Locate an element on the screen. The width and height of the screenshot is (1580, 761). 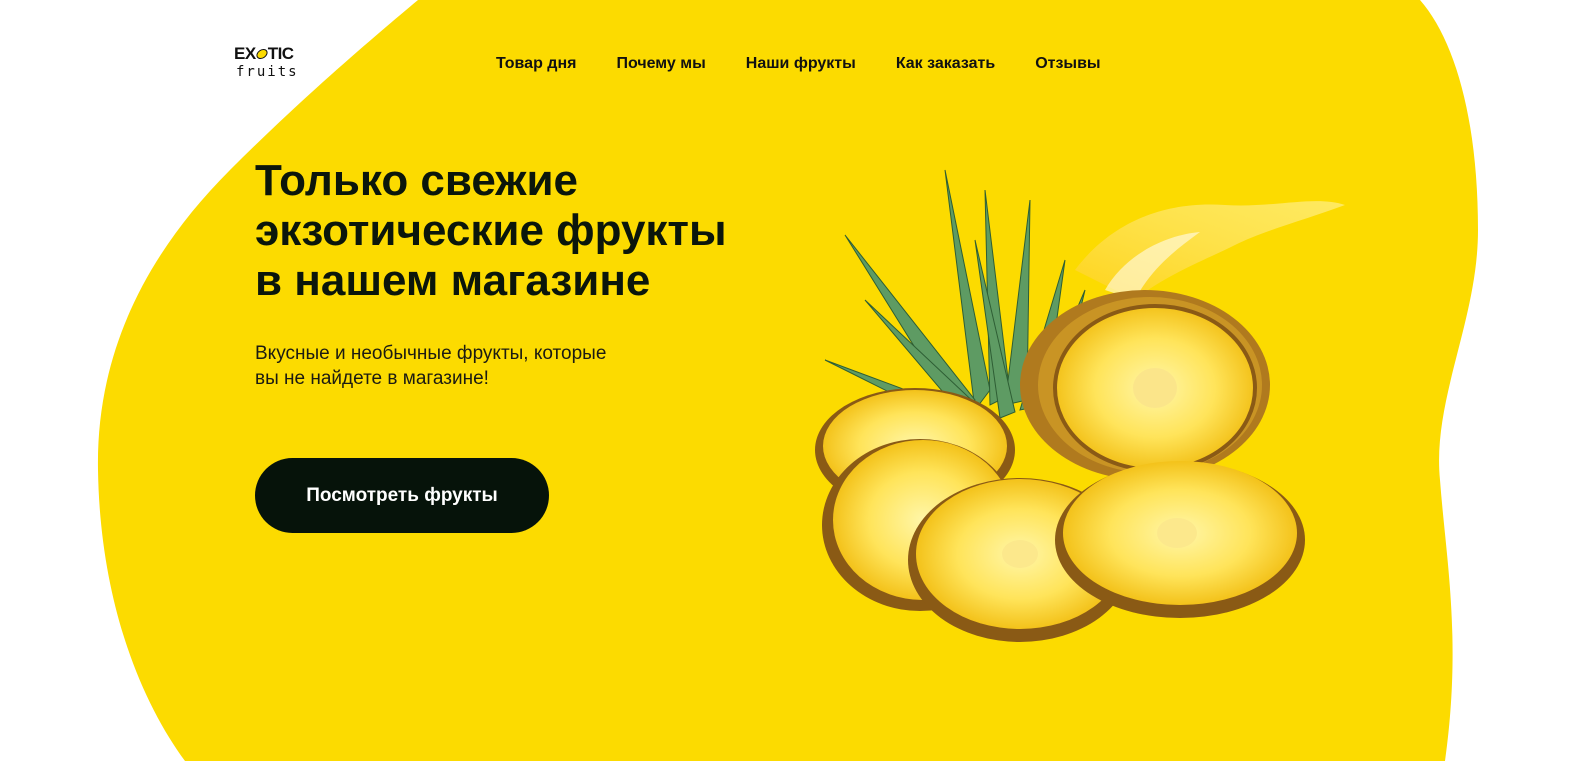
logo: EX TIC fruits is located at coordinates (272, 64).